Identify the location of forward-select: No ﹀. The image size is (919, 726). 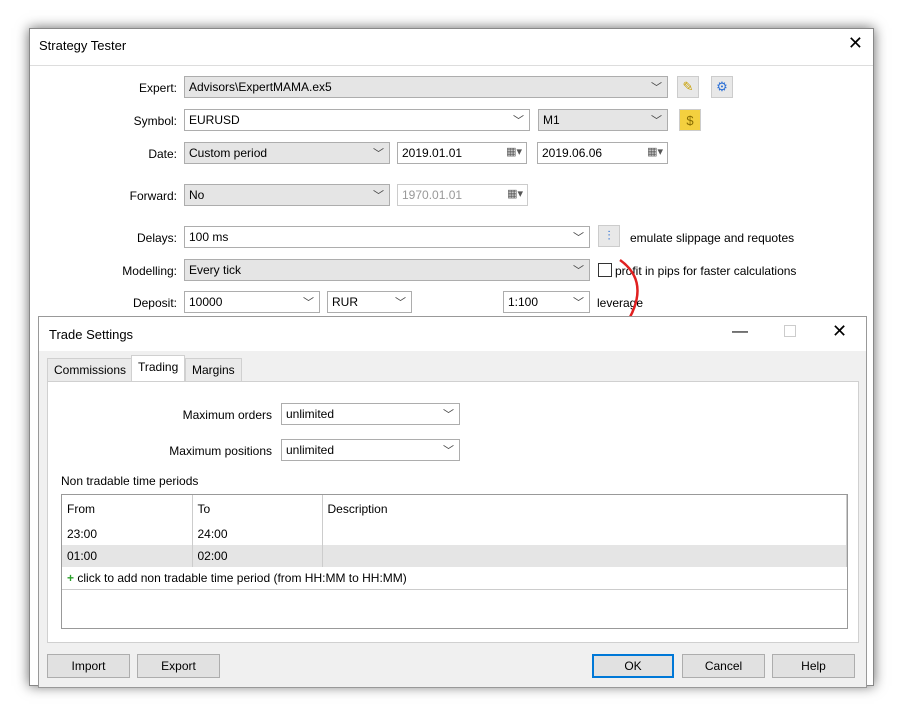
(287, 195).